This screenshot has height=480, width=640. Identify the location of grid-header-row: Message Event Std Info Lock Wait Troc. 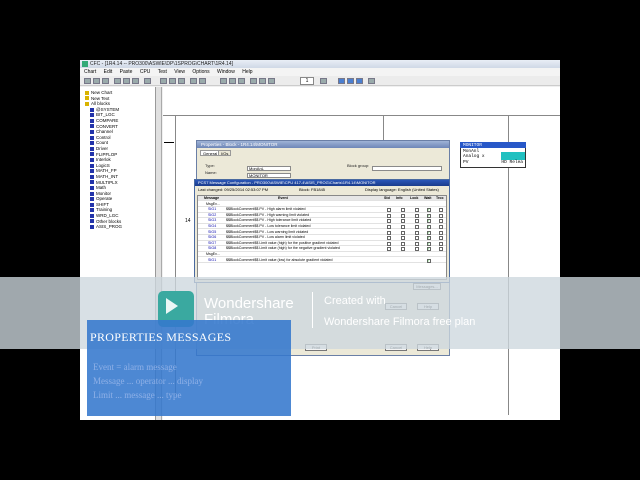
(322, 199).